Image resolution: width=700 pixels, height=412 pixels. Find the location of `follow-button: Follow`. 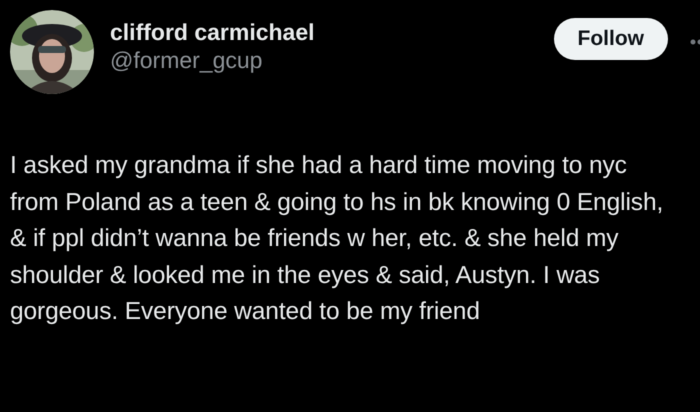

follow-button: Follow is located at coordinates (611, 39).